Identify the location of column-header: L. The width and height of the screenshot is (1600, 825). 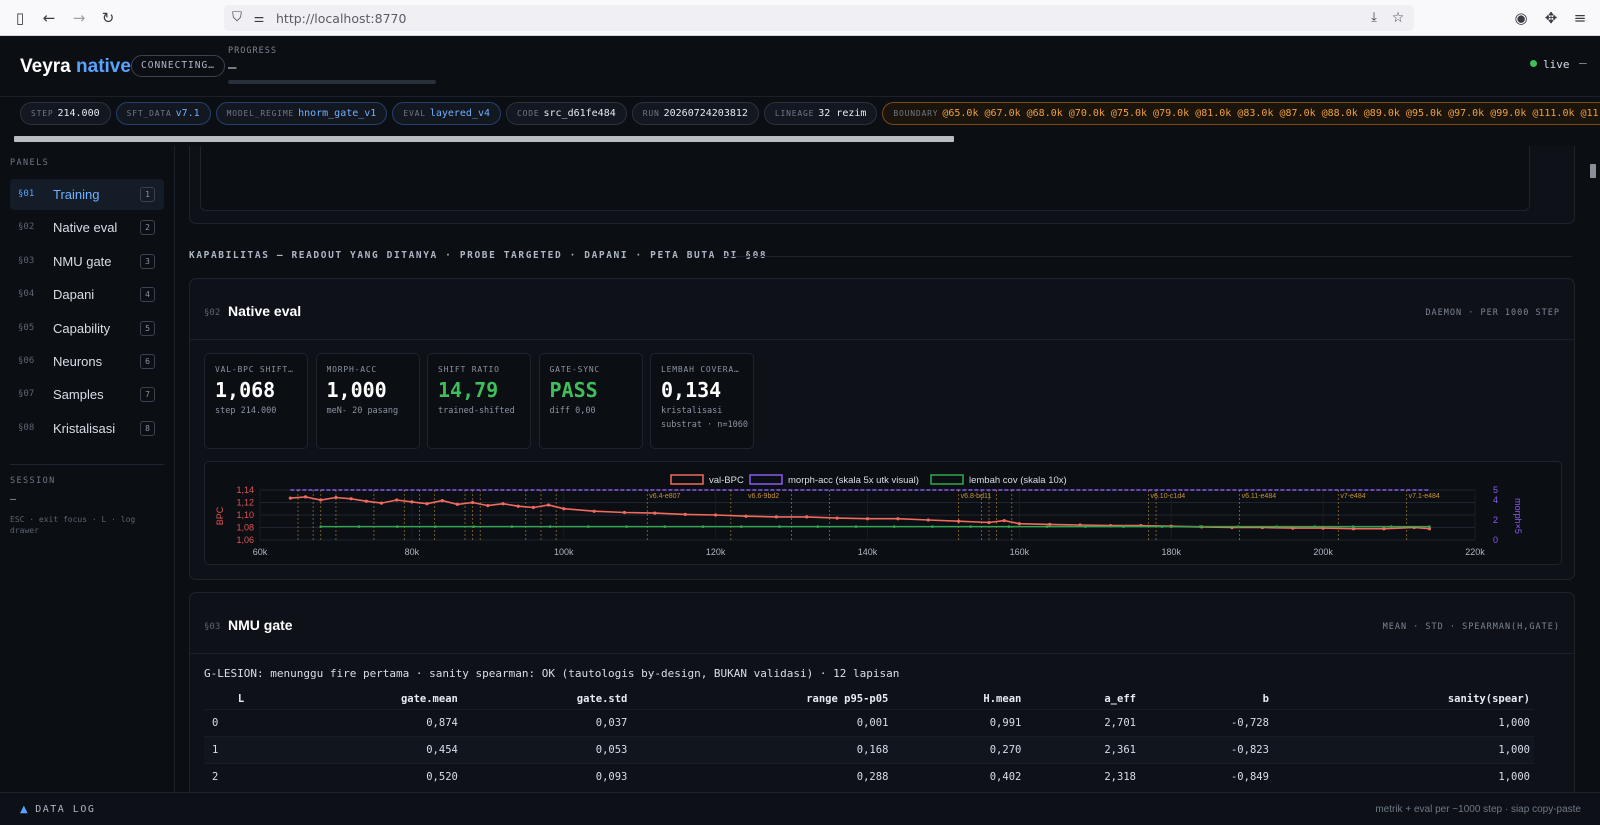
(239, 699).